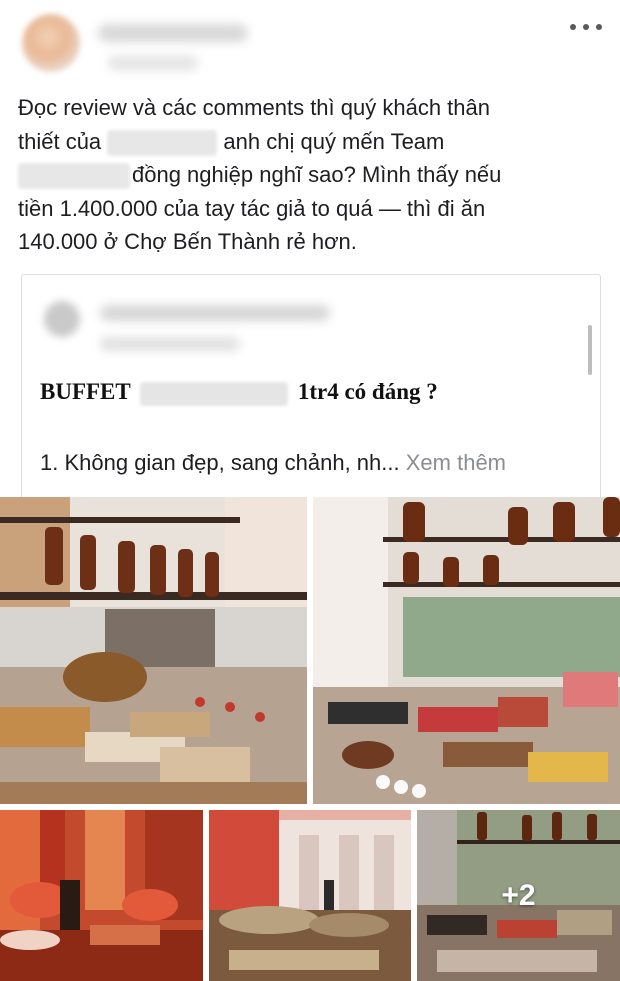  I want to click on post-text-line-2-start: thiết của, so click(60, 141).